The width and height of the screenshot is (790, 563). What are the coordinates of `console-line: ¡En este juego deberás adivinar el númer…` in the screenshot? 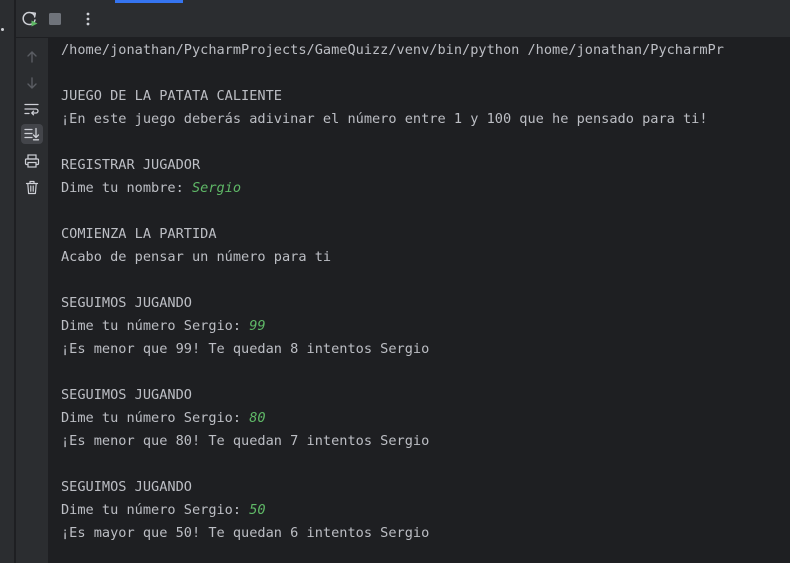 It's located at (384, 119).